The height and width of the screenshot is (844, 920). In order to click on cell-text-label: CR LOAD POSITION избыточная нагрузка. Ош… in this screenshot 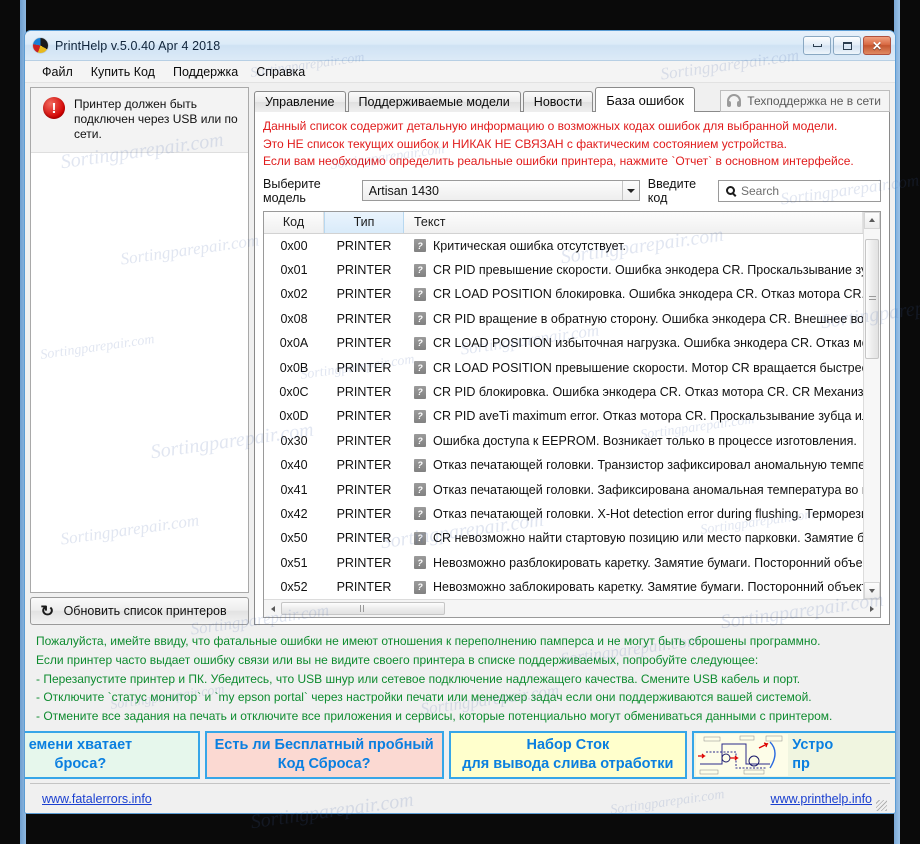, I will do `click(648, 343)`.